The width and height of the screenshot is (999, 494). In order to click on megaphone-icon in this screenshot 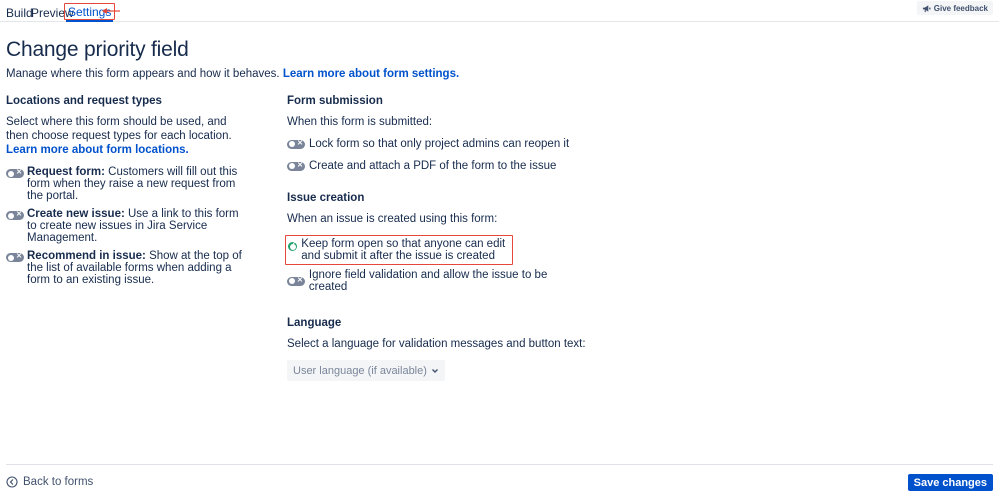, I will do `click(926, 8)`.